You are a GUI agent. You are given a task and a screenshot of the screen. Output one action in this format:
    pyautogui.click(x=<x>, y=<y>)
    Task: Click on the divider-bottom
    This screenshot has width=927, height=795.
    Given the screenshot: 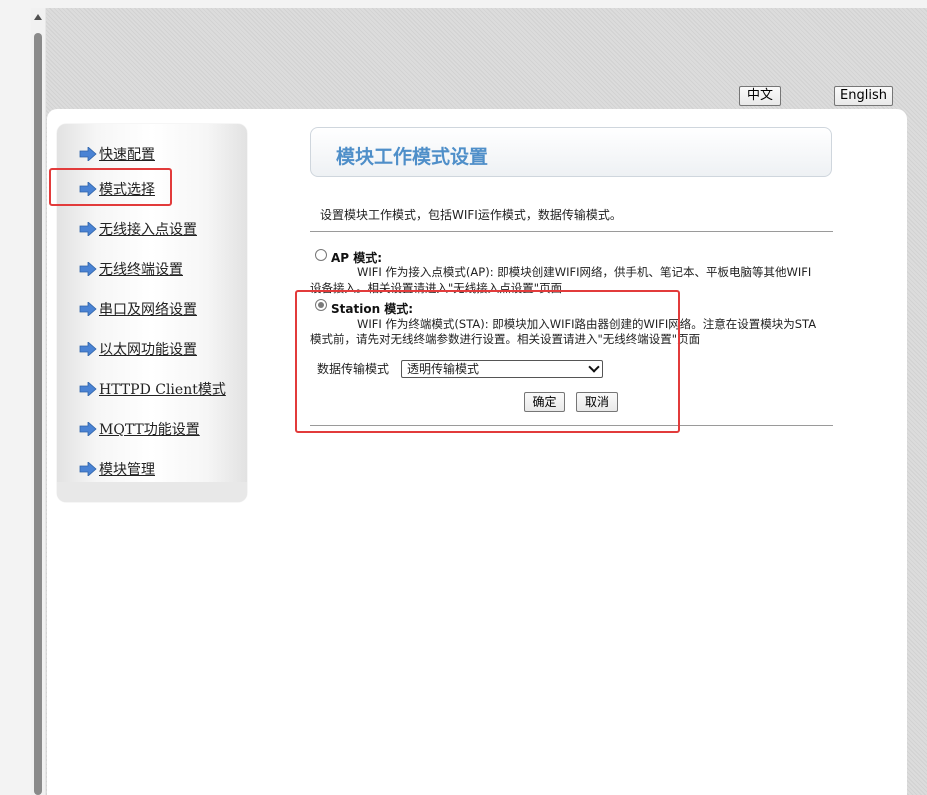 What is the action you would take?
    pyautogui.click(x=571, y=425)
    